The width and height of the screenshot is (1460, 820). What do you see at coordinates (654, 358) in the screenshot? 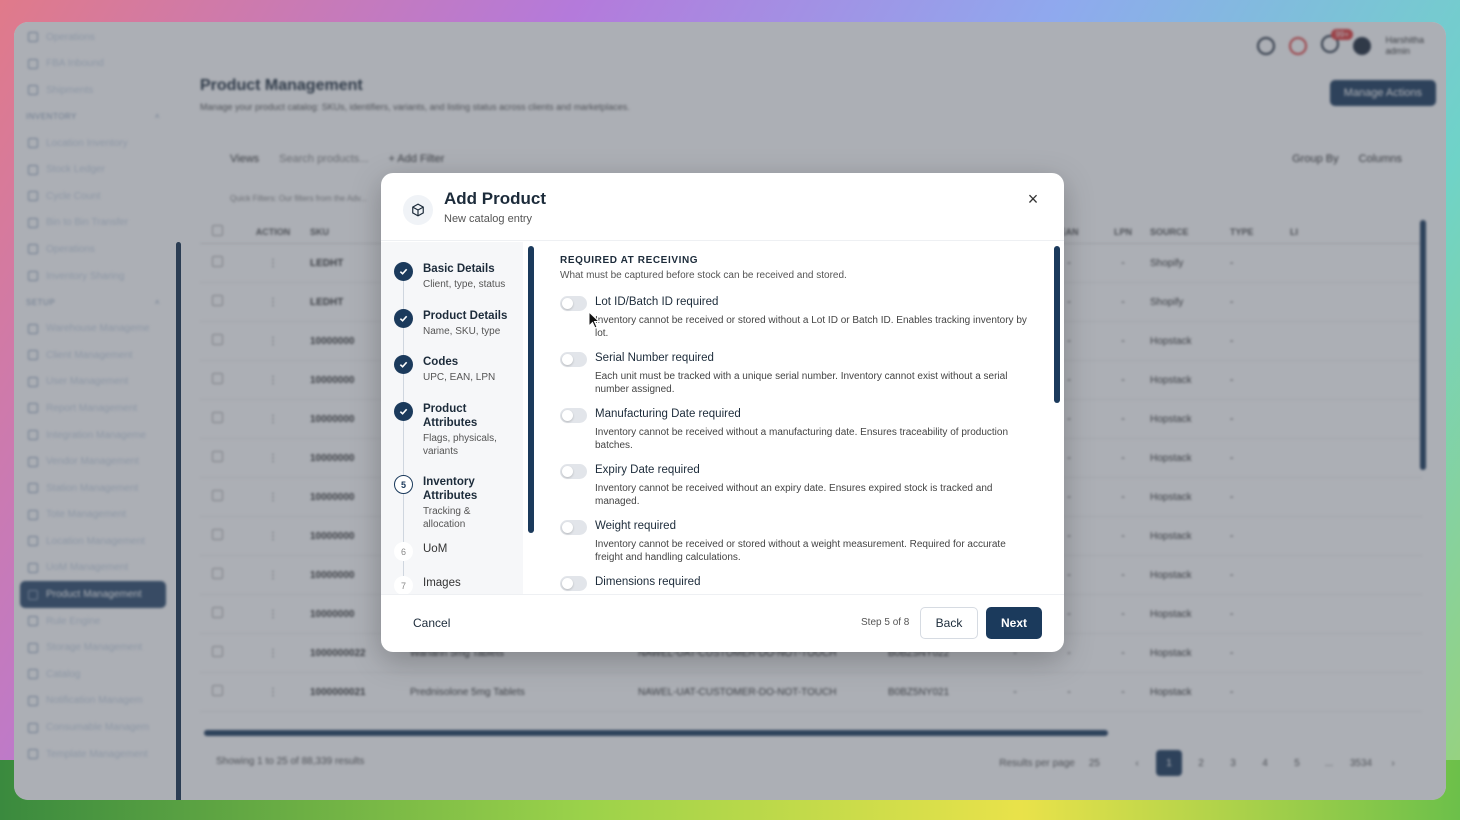
I see `option-label: Serial Number required` at bounding box center [654, 358].